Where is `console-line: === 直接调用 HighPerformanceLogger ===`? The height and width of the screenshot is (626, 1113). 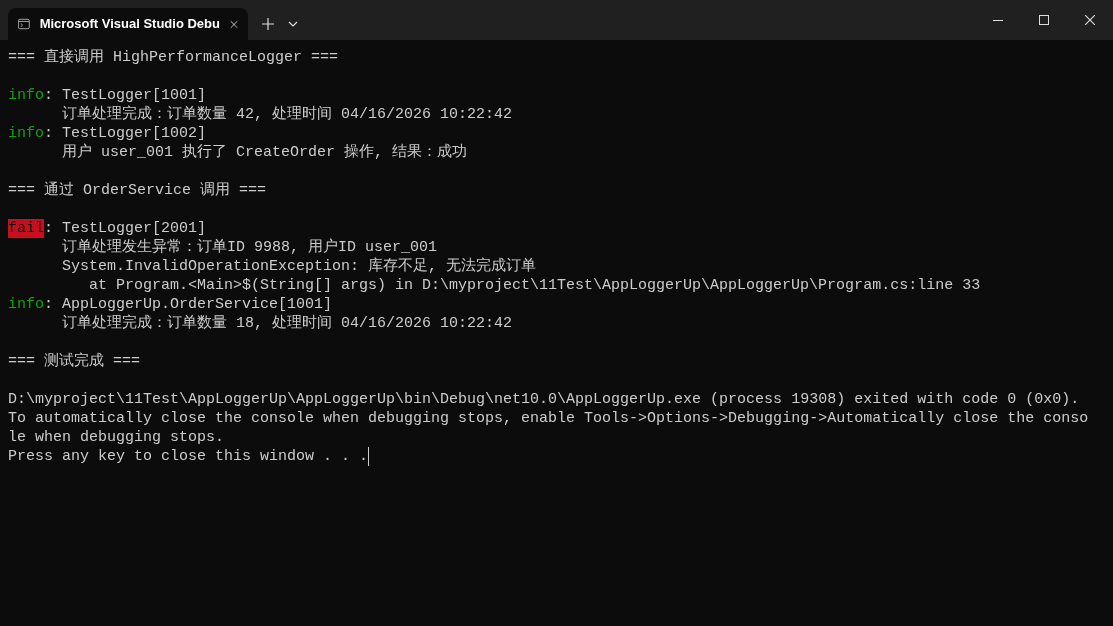 console-line: === 直接调用 HighPerformanceLogger === is located at coordinates (173, 57).